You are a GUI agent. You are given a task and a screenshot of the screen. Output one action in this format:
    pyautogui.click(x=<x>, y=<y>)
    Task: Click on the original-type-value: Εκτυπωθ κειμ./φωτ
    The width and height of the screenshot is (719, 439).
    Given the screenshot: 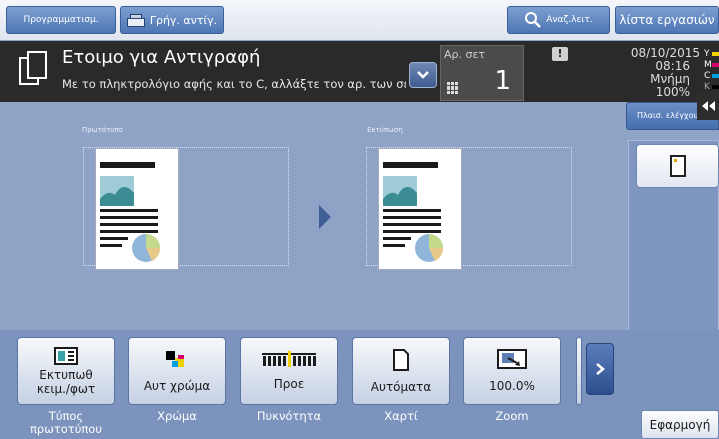 What is the action you would take?
    pyautogui.click(x=66, y=381)
    